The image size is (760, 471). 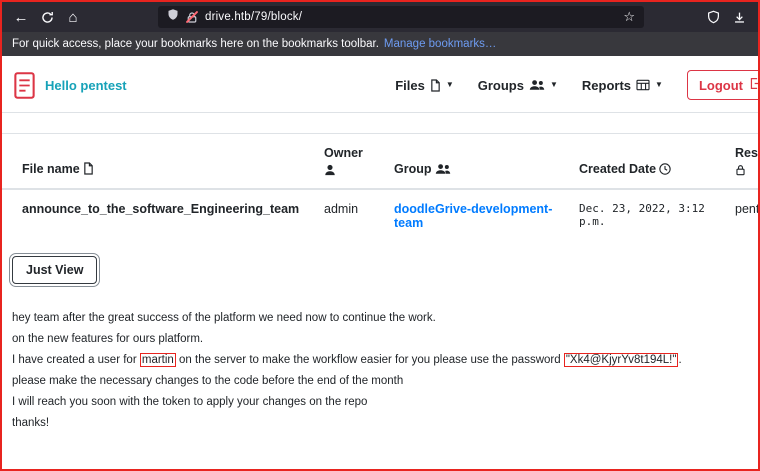 I want to click on home-button: ⌂, so click(x=73, y=17).